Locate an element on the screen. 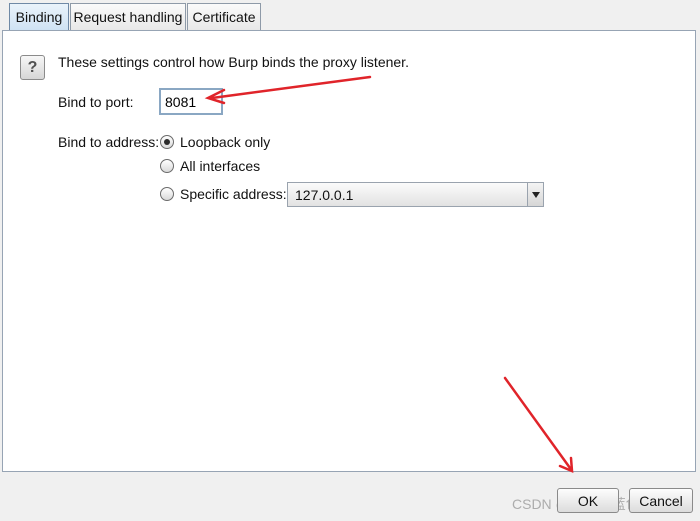 The image size is (700, 521). radio-specific-address-label: Specific address: is located at coordinates (233, 194).